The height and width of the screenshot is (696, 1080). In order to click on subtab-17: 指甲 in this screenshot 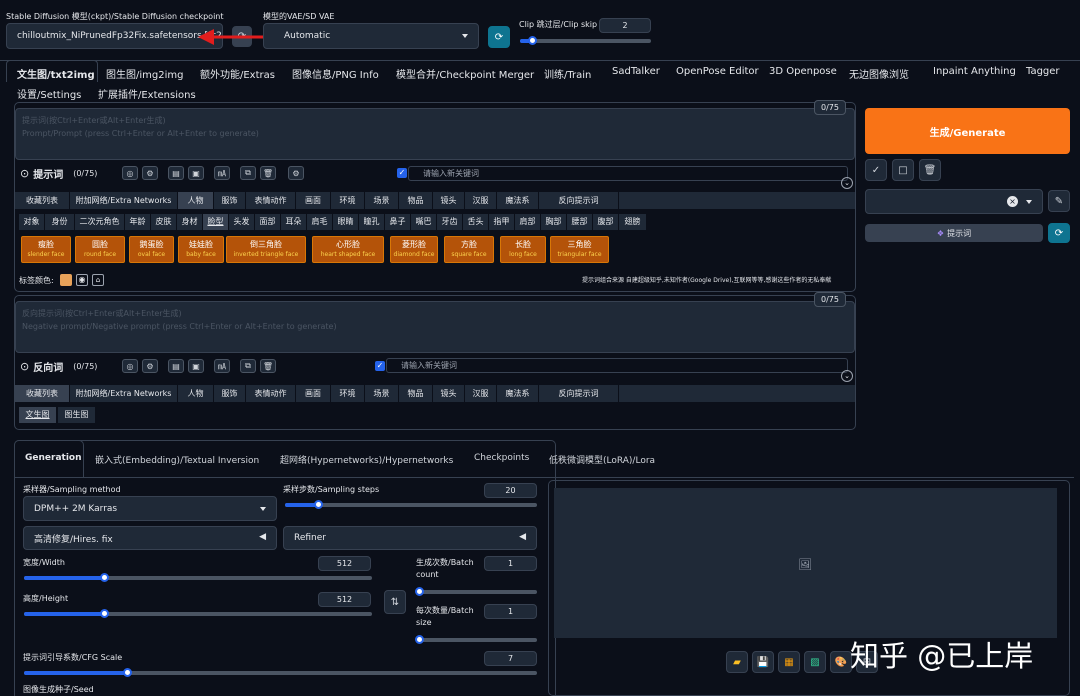, I will do `click(502, 222)`.